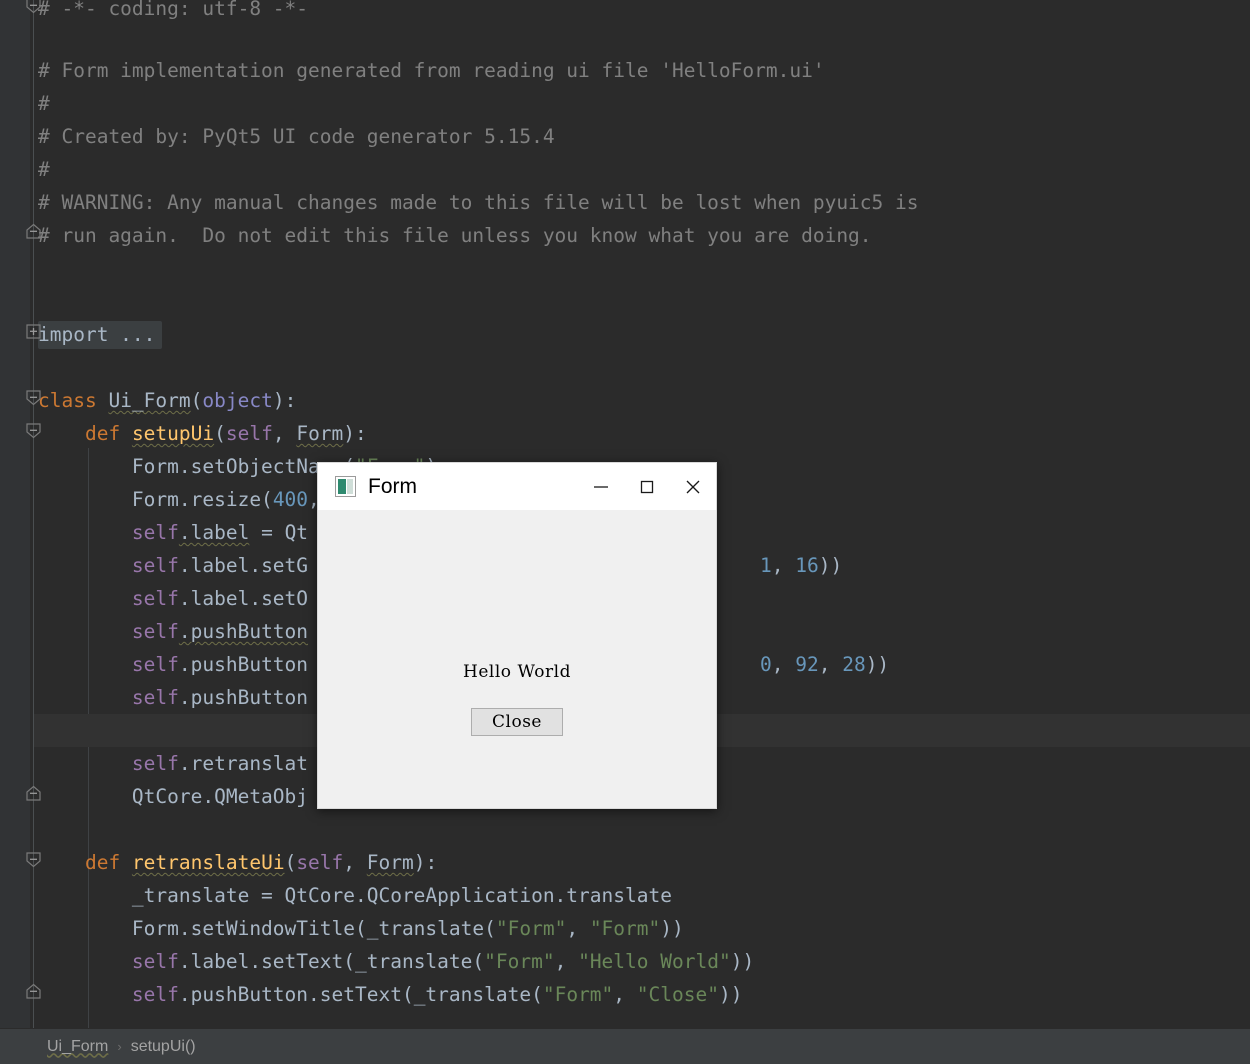 Image resolution: width=1250 pixels, height=1064 pixels. Describe the element at coordinates (392, 486) in the screenshot. I see `qt-window-title: Form` at that location.